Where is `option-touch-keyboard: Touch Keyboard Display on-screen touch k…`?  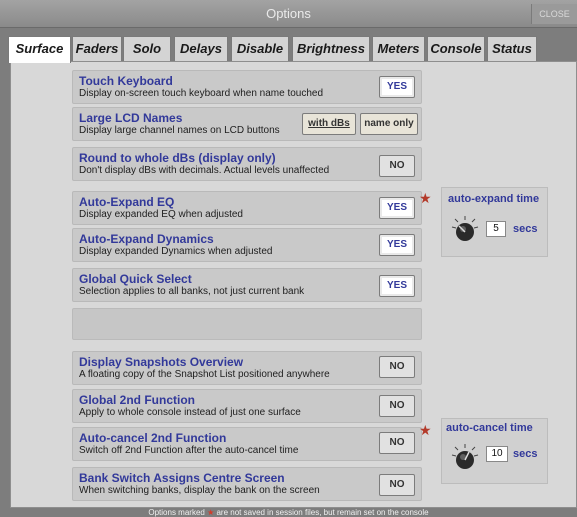 option-touch-keyboard: Touch Keyboard Display on-screen touch k… is located at coordinates (247, 87).